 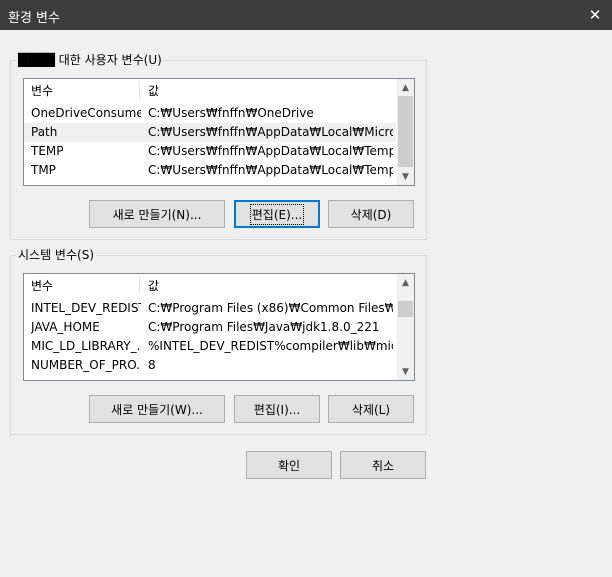 I want to click on cancel-button-label: 취소, so click(x=383, y=465).